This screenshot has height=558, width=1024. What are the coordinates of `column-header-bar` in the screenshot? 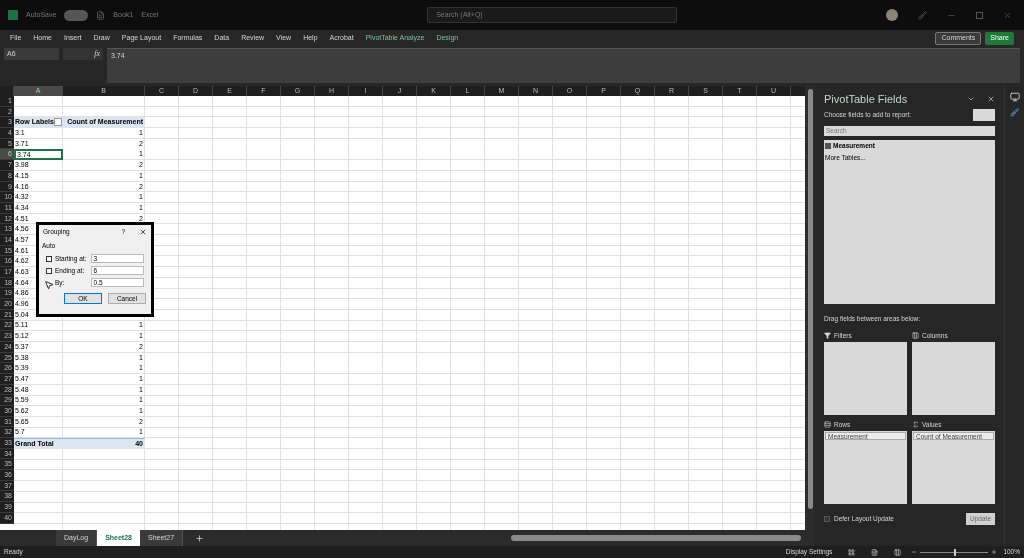 It's located at (798, 91).